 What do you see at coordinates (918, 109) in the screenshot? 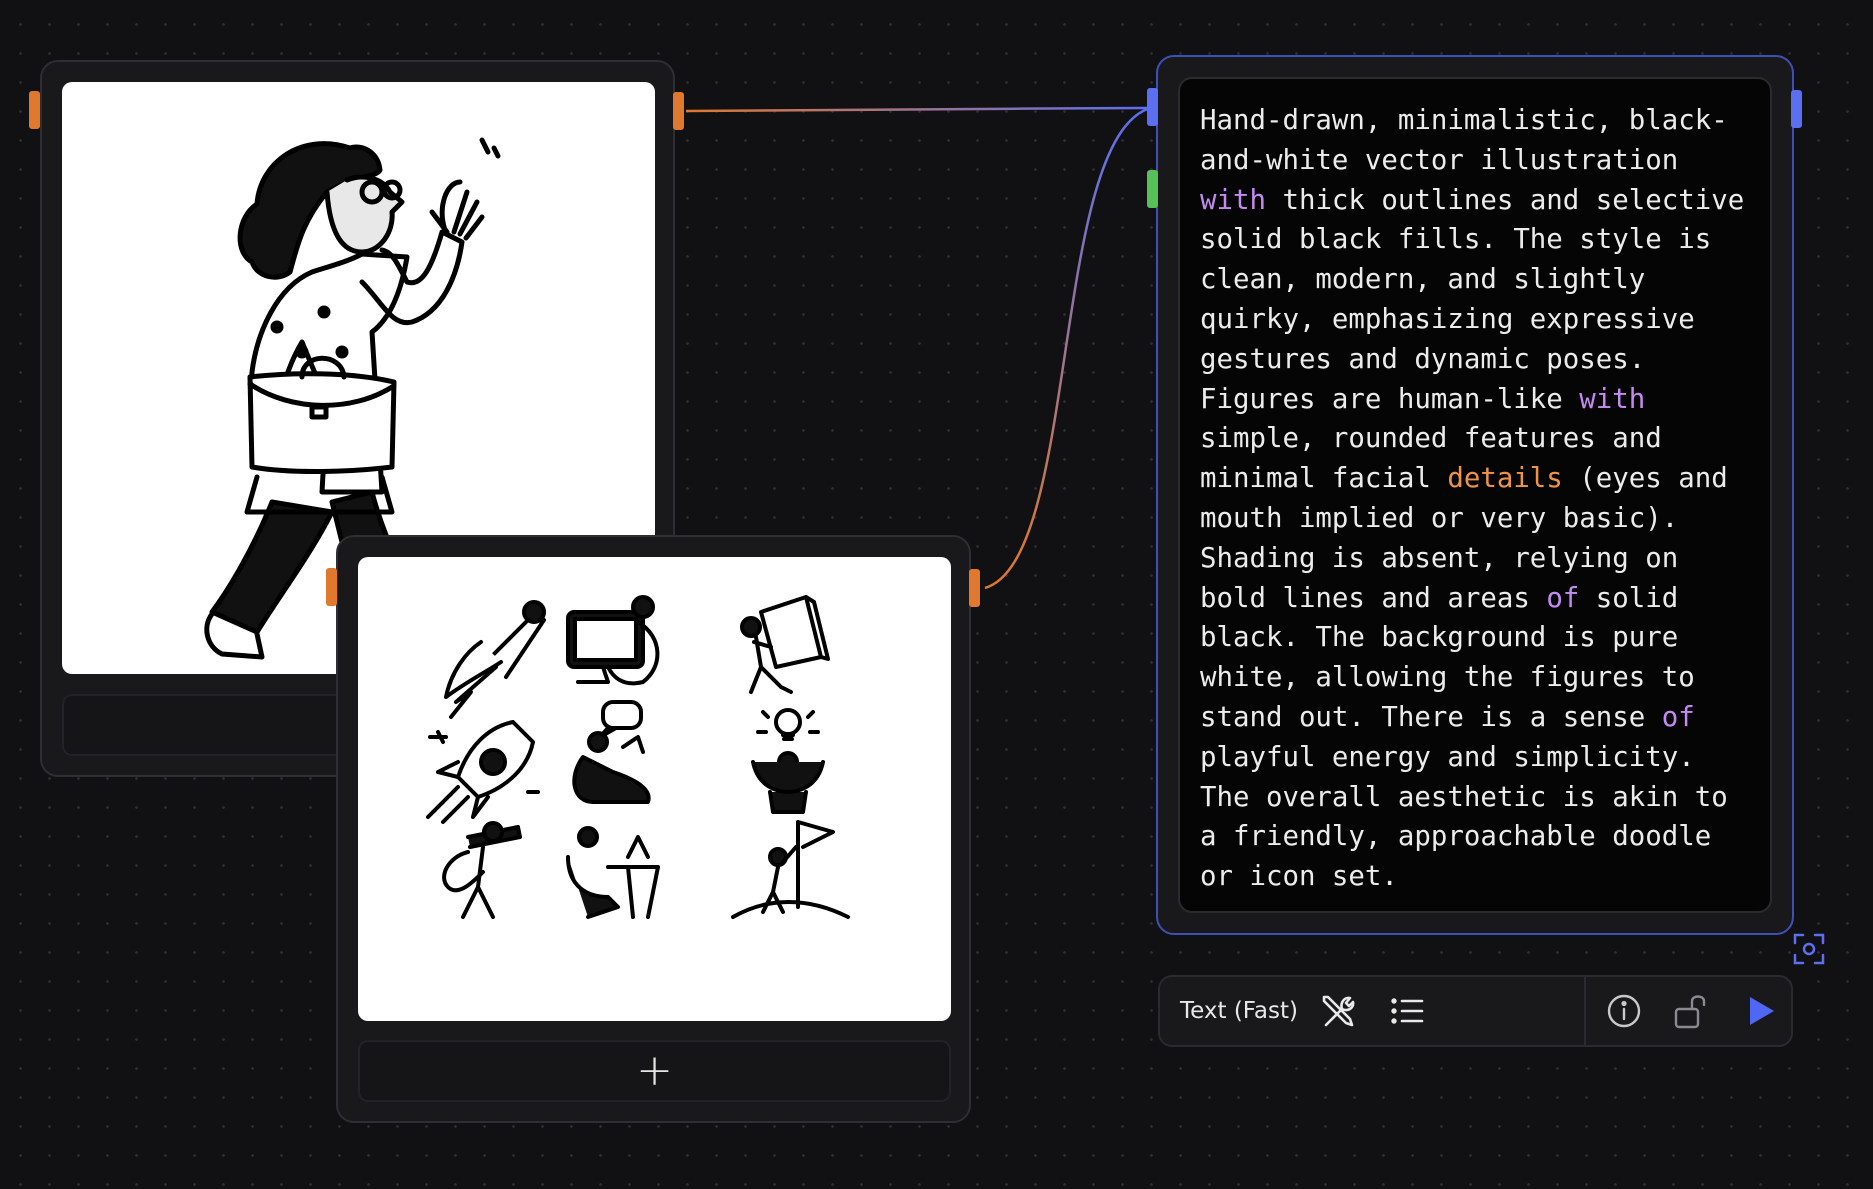
I see `wire-image1-to-text` at bounding box center [918, 109].